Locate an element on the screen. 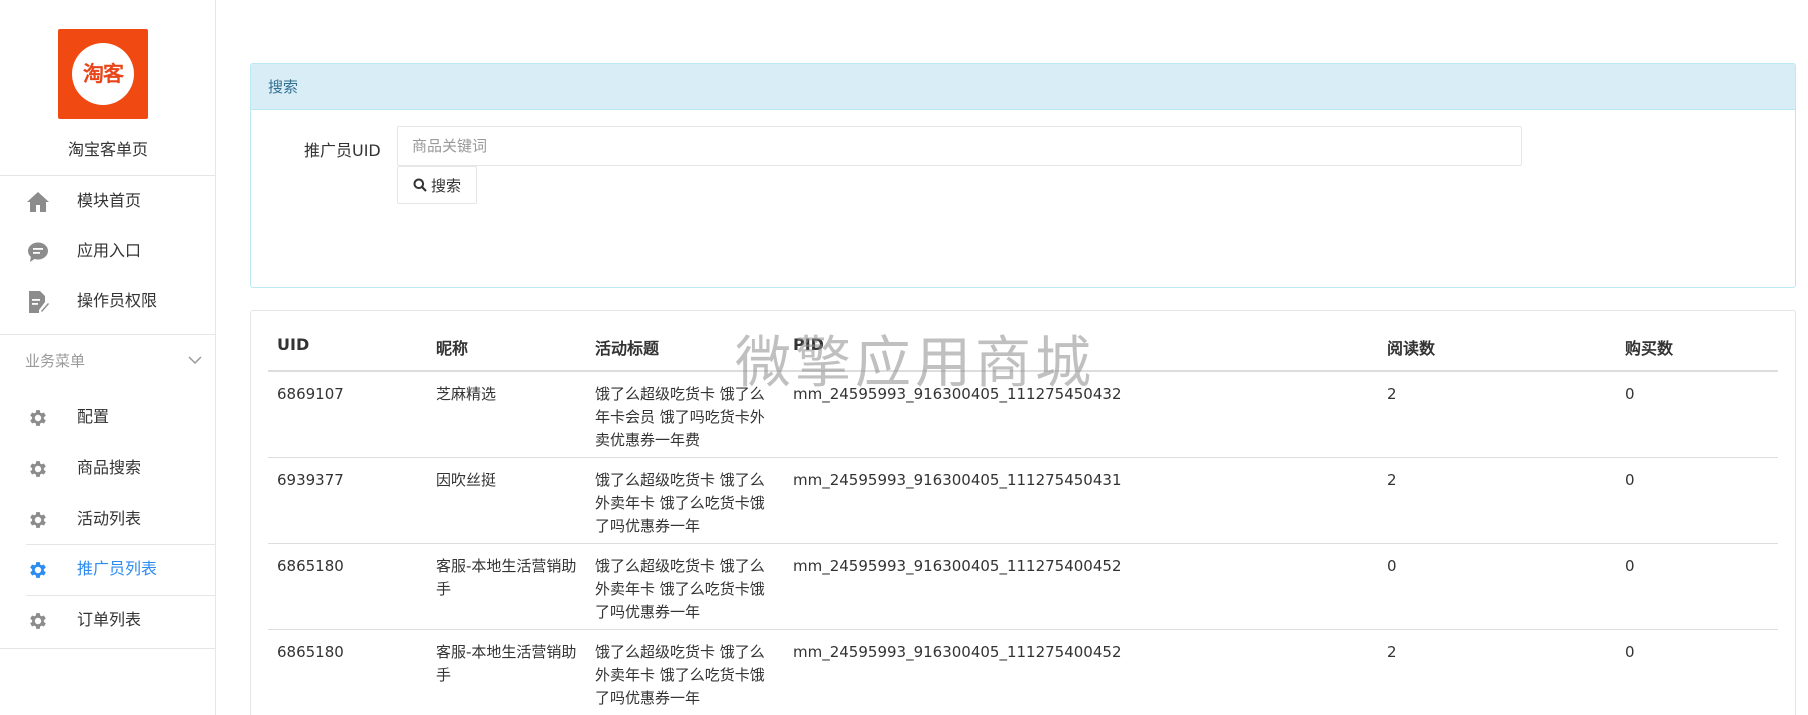 This screenshot has width=1808, height=715. nav-item-order-list: 订单列表 is located at coordinates (108, 620).